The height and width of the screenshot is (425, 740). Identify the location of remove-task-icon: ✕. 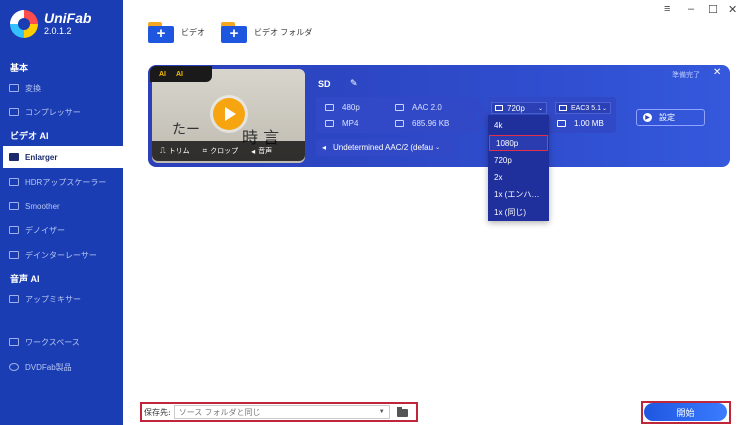
(717, 72).